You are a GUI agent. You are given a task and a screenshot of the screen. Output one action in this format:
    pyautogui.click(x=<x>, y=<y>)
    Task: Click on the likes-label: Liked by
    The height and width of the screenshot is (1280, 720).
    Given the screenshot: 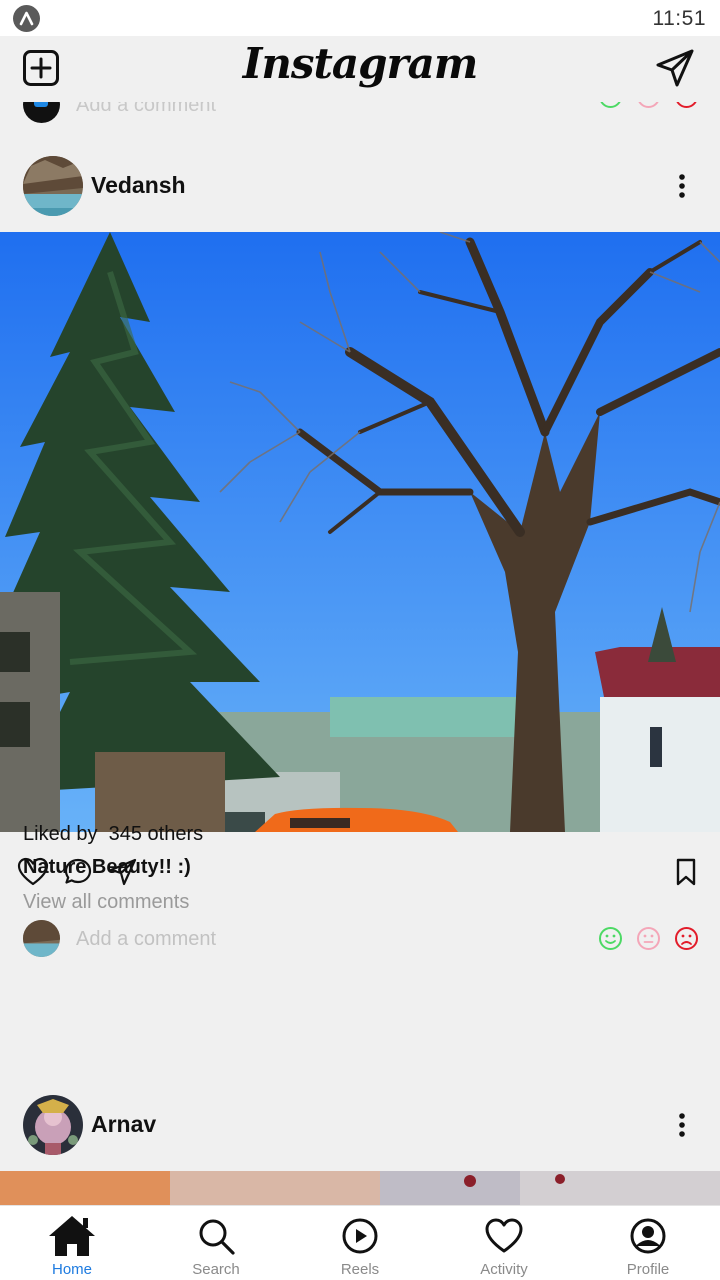 What is the action you would take?
    pyautogui.click(x=60, y=834)
    